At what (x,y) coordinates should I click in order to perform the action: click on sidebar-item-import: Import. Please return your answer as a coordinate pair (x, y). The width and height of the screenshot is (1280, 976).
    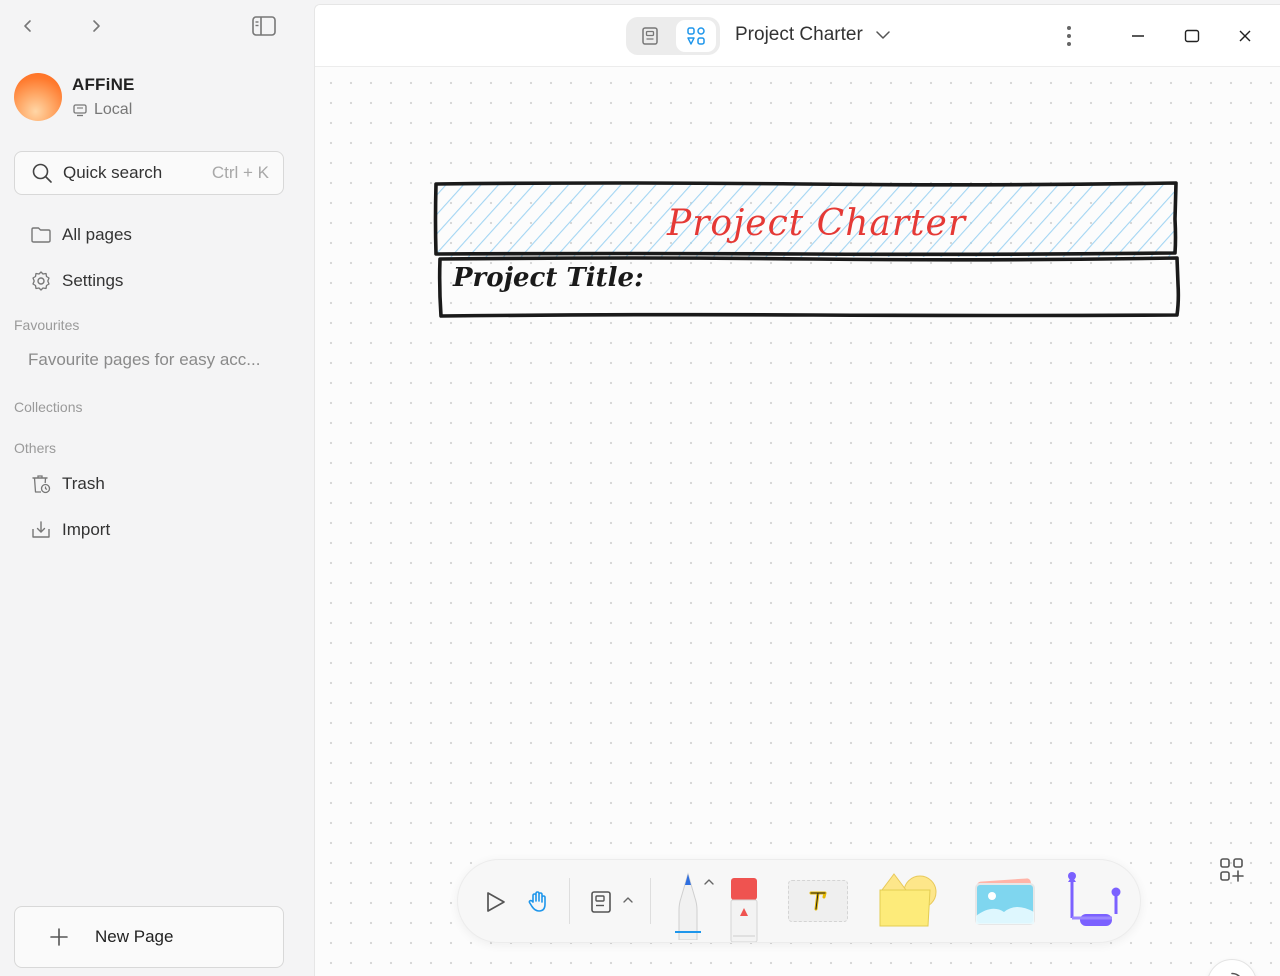
    Looking at the image, I should click on (70, 530).